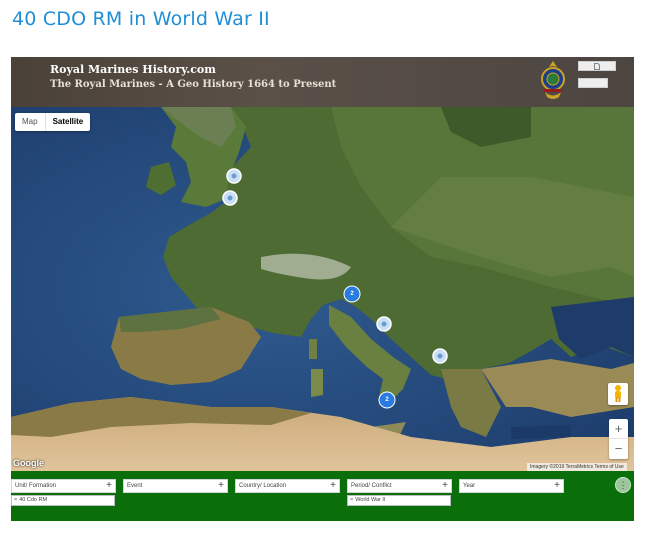 Image resolution: width=647 pixels, height=534 pixels. I want to click on filter-unit-formation: Unit/ Formation +, so click(63, 486).